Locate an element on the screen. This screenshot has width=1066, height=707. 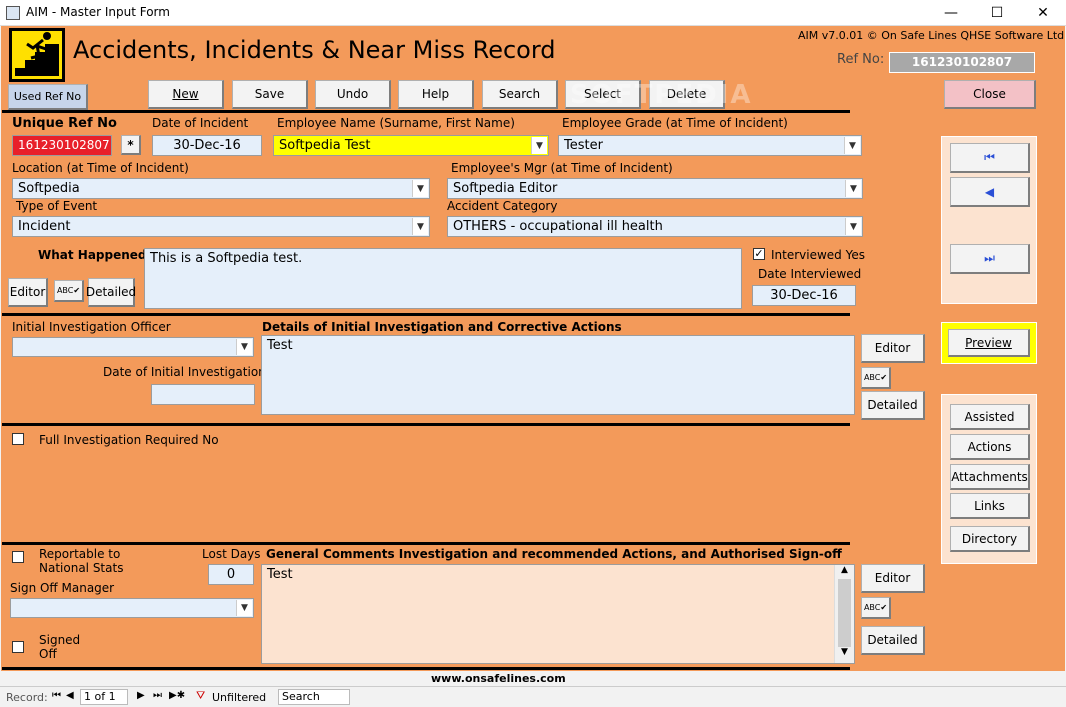
save-button: Save is located at coordinates (270, 94).